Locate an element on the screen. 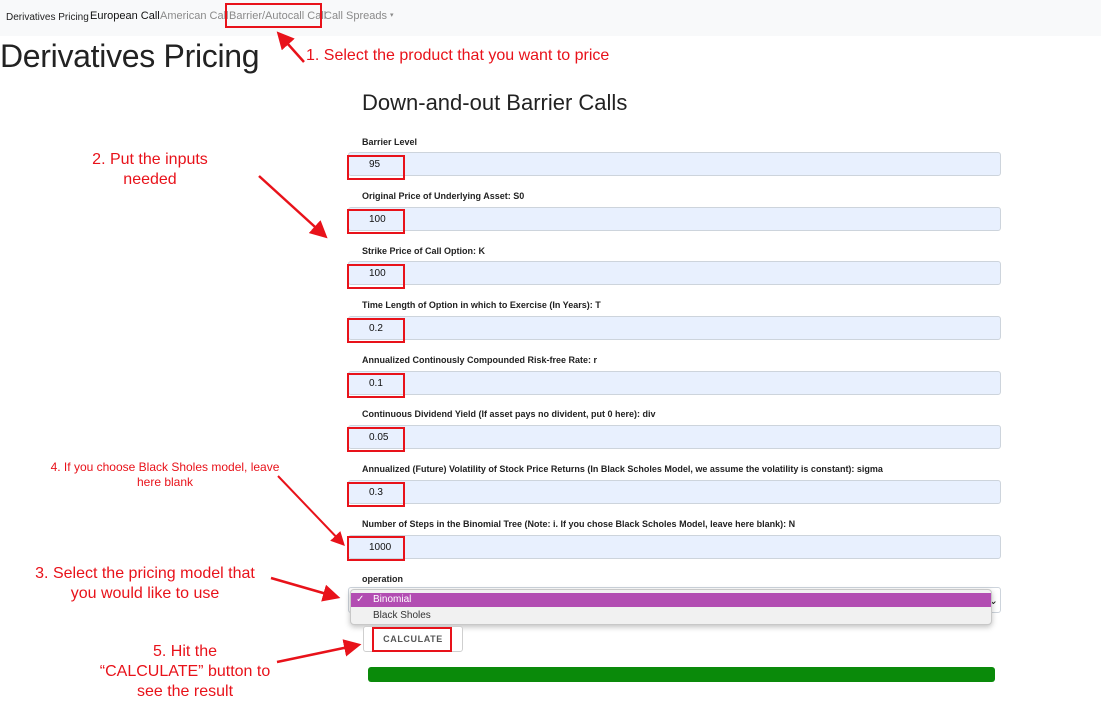 The height and width of the screenshot is (702, 1101). annotation-step-5-line-2: “CALCULATE” button to is located at coordinates (185, 671).